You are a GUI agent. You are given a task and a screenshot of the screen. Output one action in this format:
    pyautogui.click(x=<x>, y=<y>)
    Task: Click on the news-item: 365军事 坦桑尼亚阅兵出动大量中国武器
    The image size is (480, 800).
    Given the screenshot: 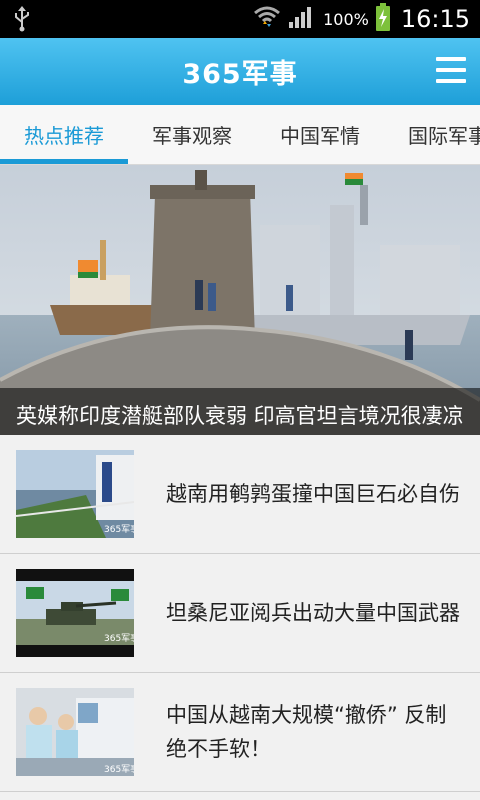 What is the action you would take?
    pyautogui.click(x=240, y=613)
    